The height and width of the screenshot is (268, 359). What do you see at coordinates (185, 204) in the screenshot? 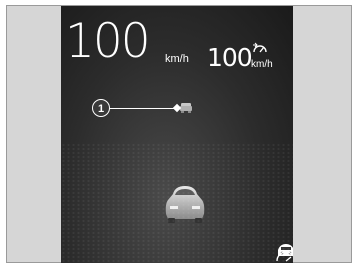
I see `own-car-icon` at bounding box center [185, 204].